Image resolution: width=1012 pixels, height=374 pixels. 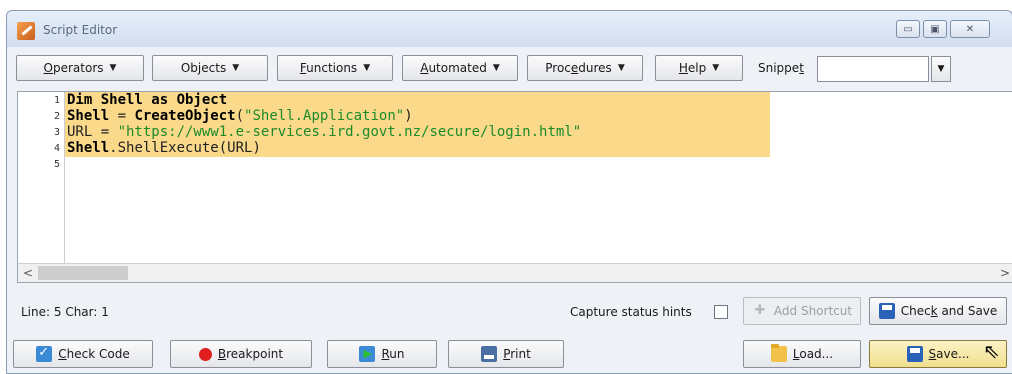 What do you see at coordinates (453, 68) in the screenshot?
I see `automated-label: Automated` at bounding box center [453, 68].